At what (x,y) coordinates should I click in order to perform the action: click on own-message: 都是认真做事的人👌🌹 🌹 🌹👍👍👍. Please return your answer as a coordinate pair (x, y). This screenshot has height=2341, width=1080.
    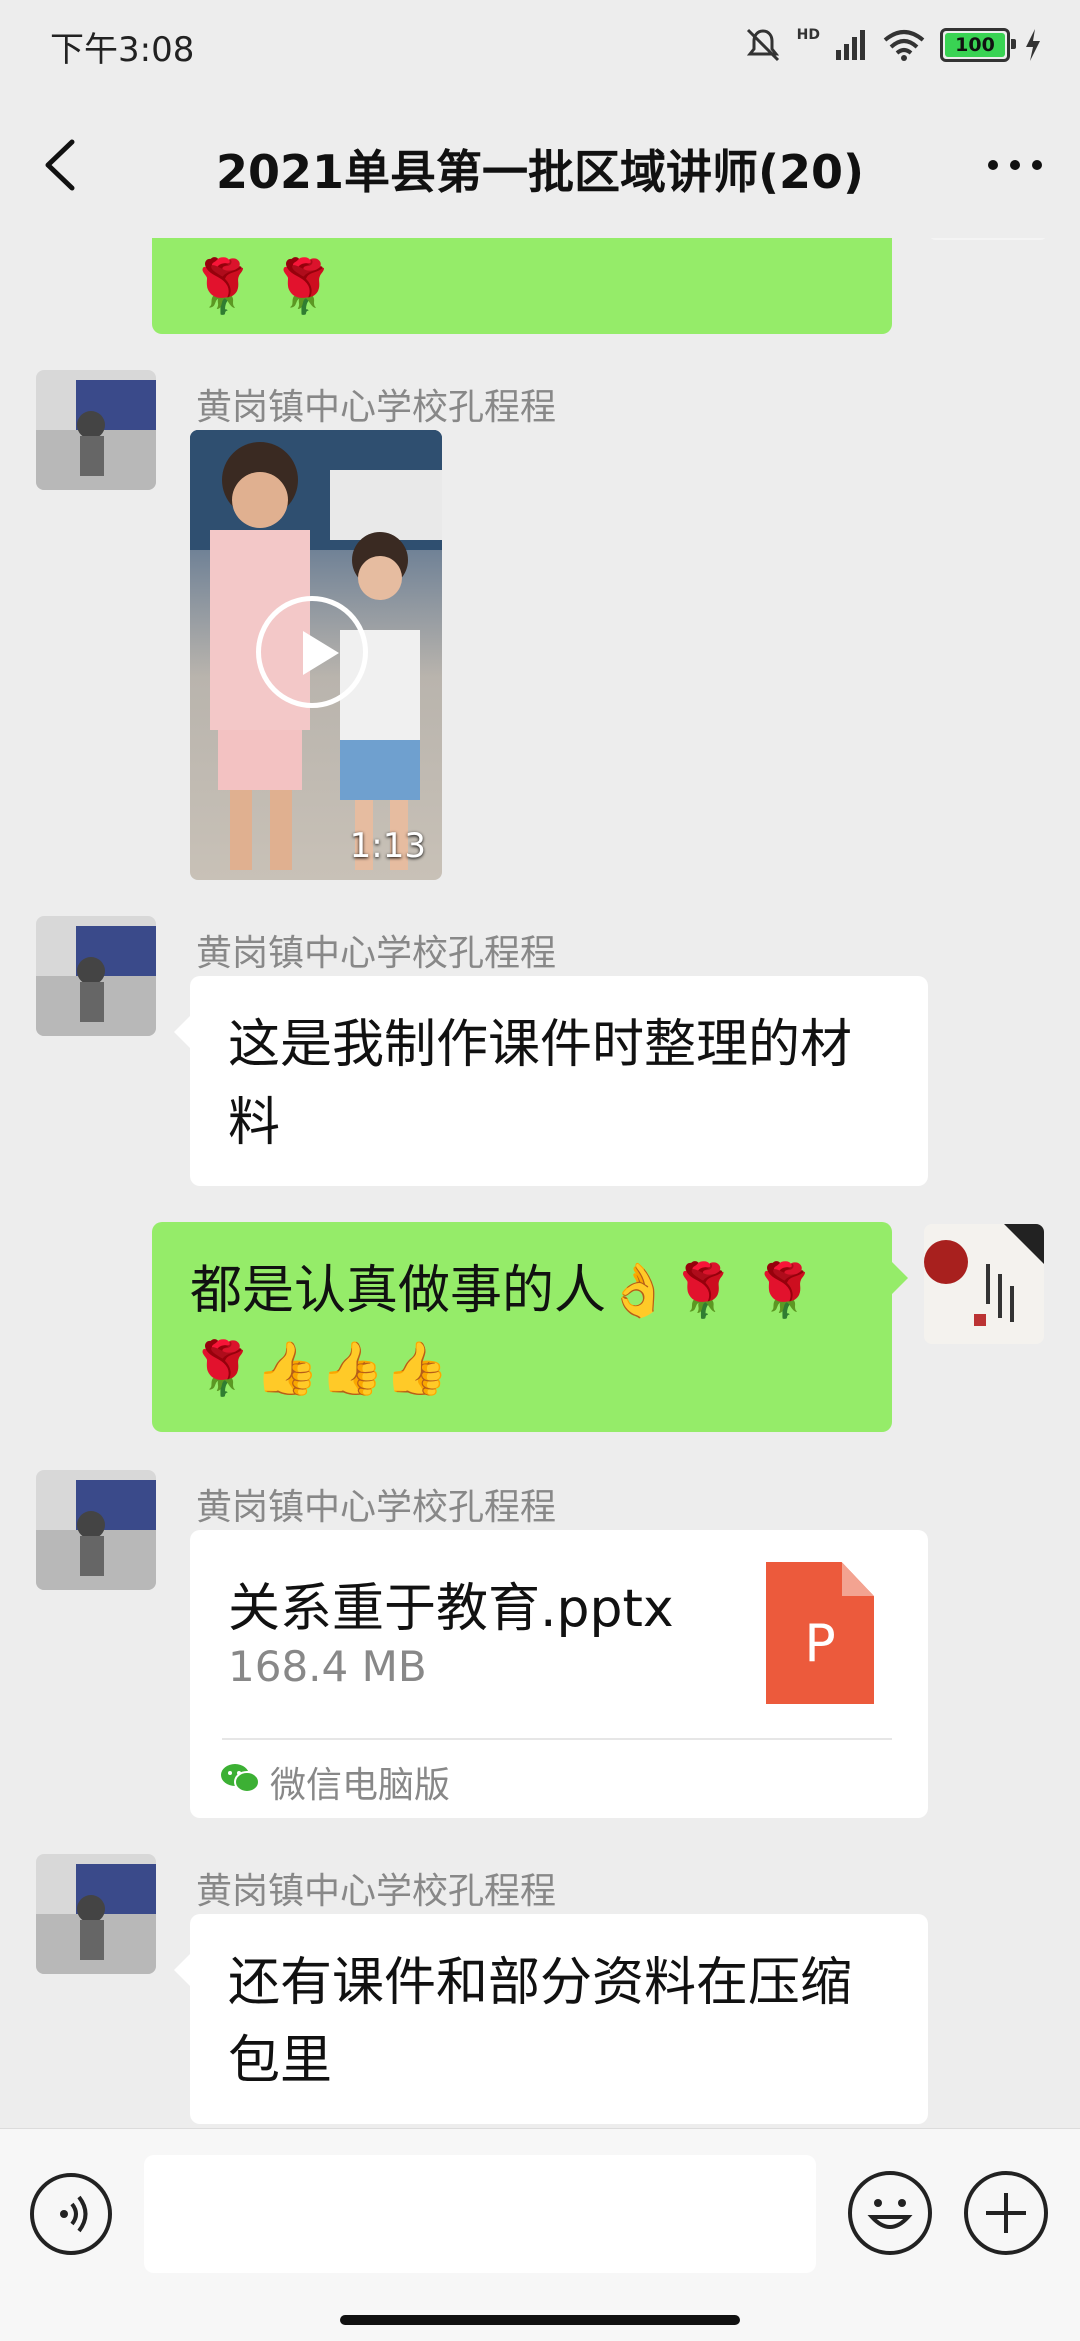
    Looking at the image, I should click on (530, 1327).